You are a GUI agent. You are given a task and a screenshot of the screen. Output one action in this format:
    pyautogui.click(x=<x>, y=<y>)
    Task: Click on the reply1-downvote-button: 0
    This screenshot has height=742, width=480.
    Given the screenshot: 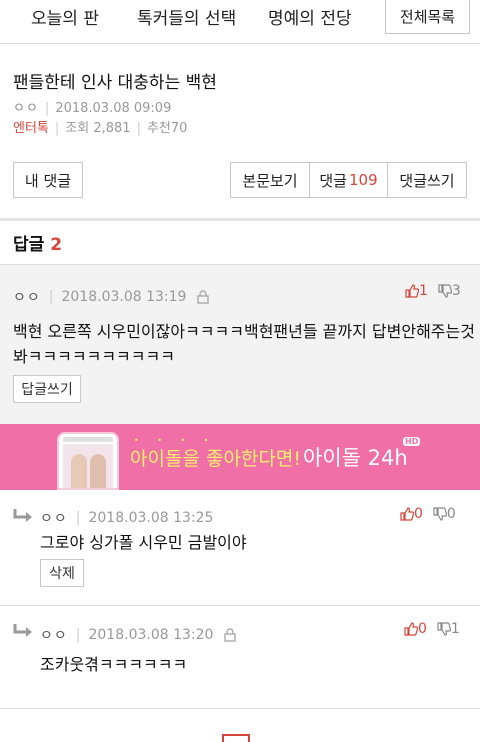 What is the action you would take?
    pyautogui.click(x=444, y=514)
    